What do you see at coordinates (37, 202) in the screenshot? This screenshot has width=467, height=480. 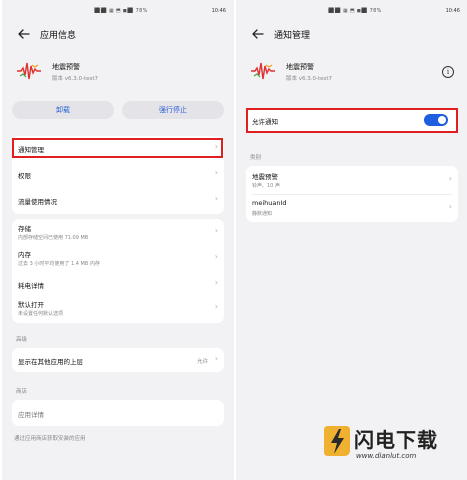 I see `data-usage-label: 流量使用情况` at bounding box center [37, 202].